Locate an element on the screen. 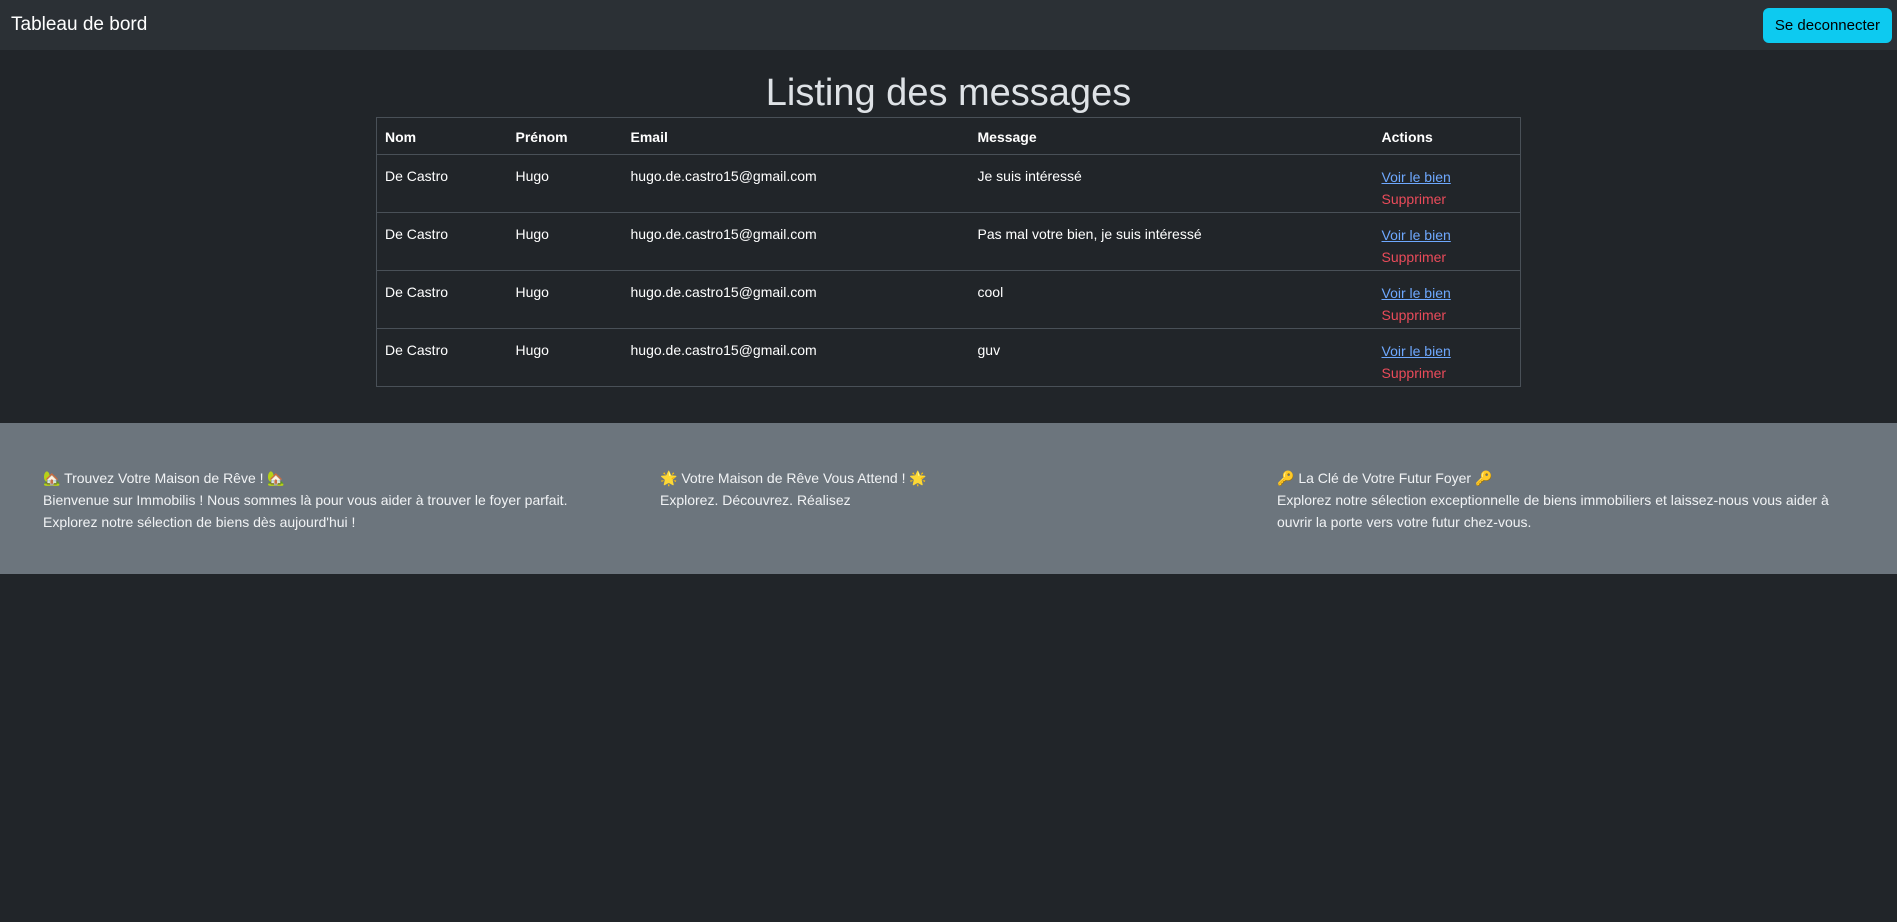  logout-button: Se deconnecter is located at coordinates (1827, 25).